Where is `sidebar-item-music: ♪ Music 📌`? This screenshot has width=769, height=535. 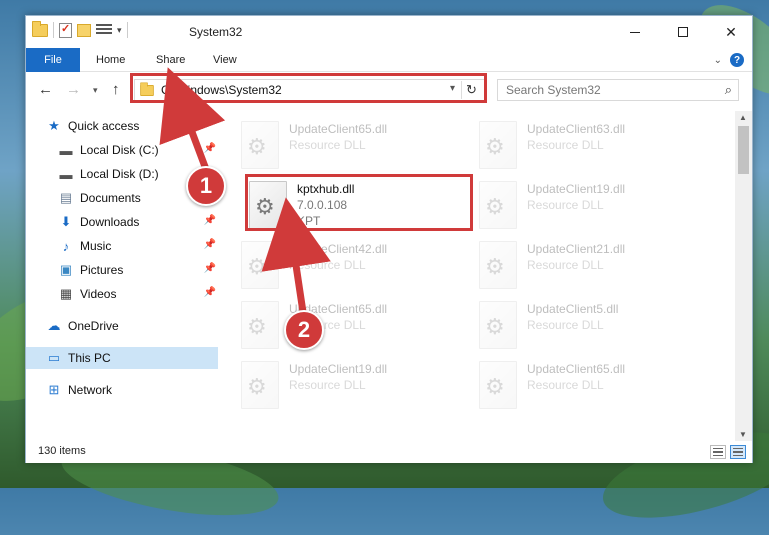
sidebar-item-music: ♪ Music 📌 is located at coordinates (122, 246).